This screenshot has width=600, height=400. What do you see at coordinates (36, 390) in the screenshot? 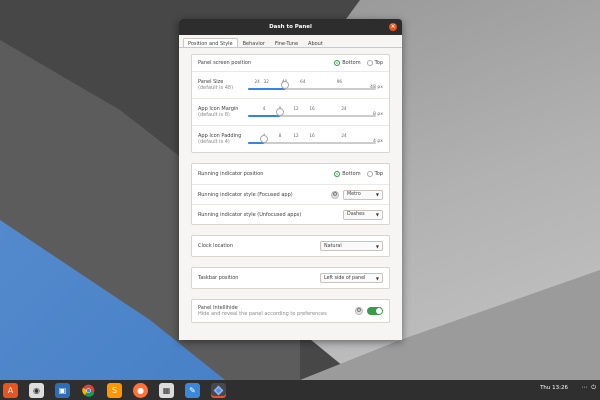
I see `disks-icon: ◉` at bounding box center [36, 390].